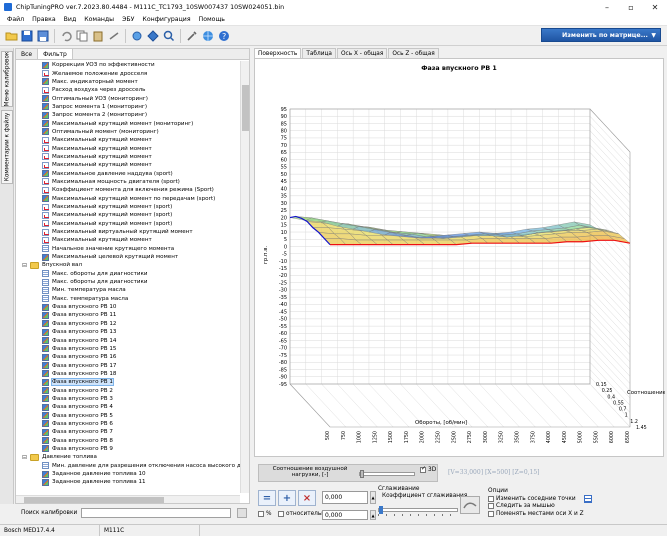 This screenshot has height=536, width=667. I want to click on browser-icon, so click(208, 36).